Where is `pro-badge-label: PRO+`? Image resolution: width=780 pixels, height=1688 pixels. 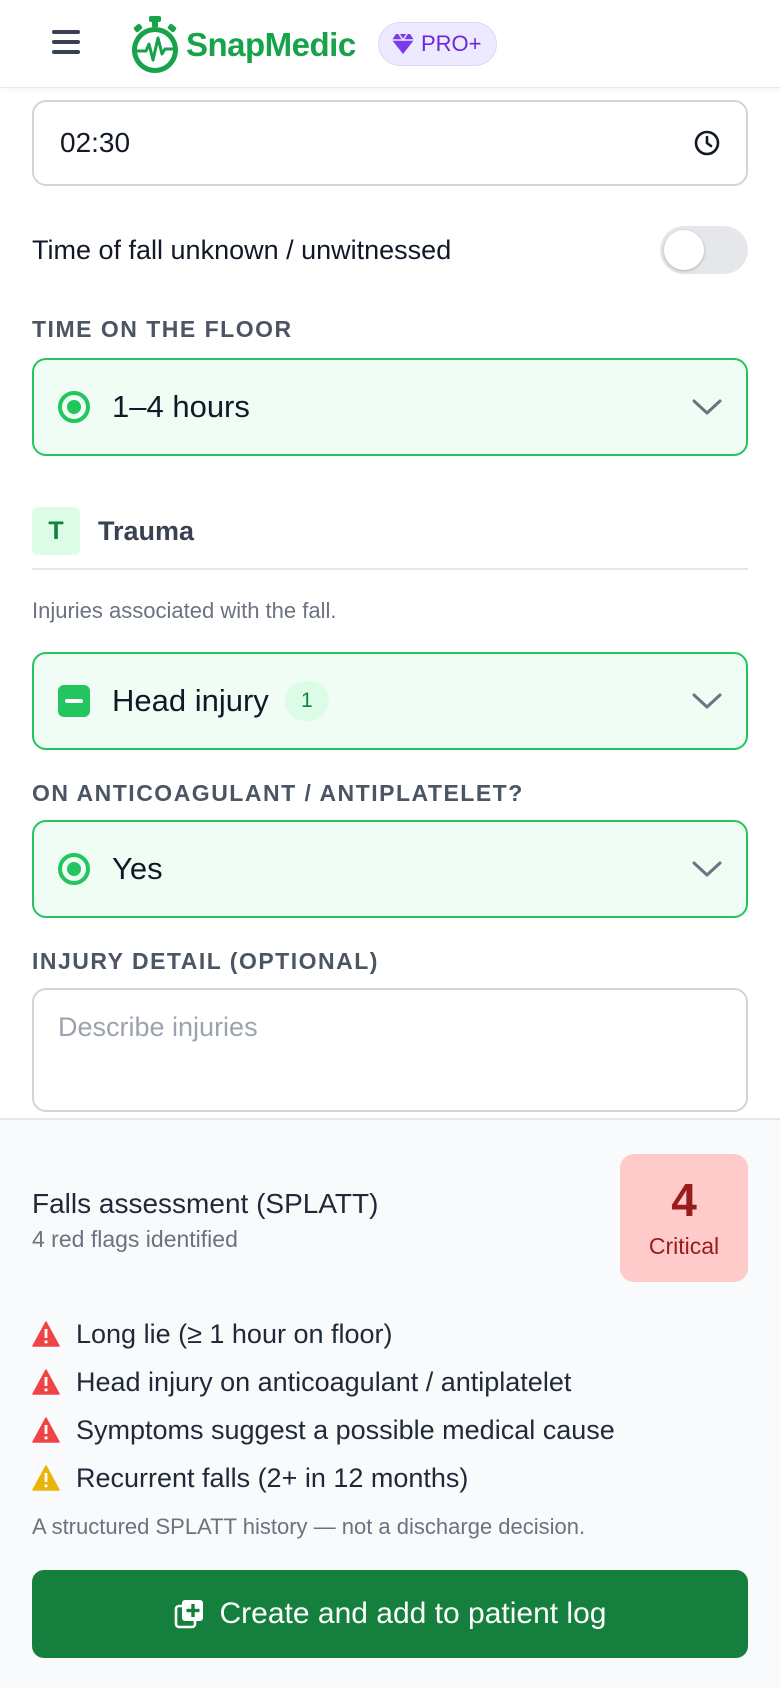
pro-badge-label: PRO+ is located at coordinates (451, 43).